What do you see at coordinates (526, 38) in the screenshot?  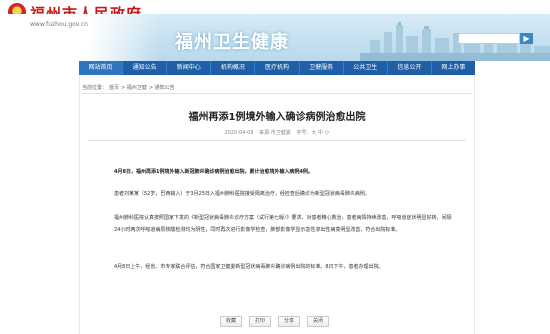 I see `search-button: ▶` at bounding box center [526, 38].